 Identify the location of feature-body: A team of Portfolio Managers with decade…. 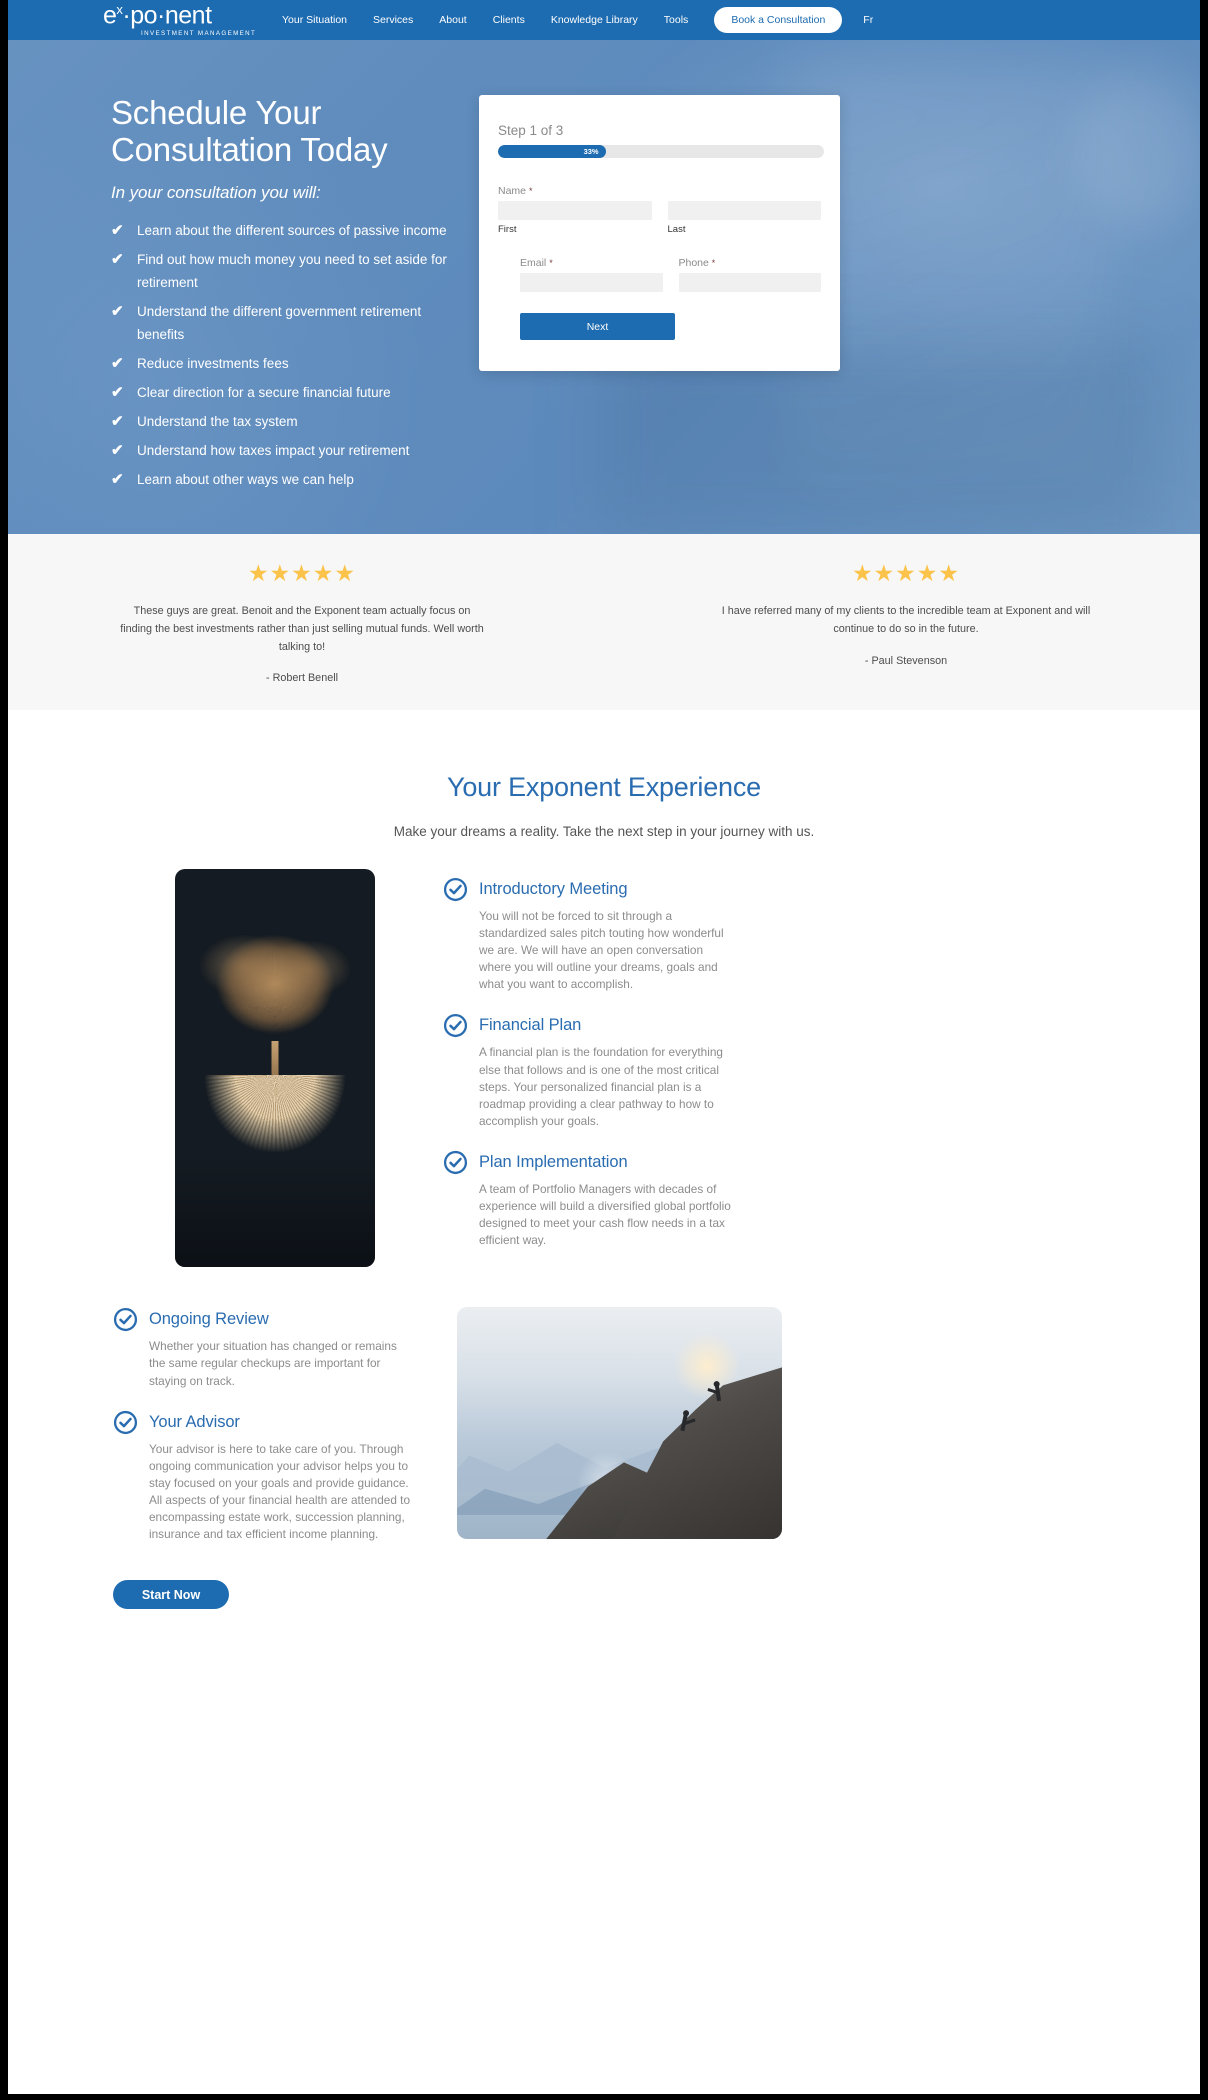
(605, 1214).